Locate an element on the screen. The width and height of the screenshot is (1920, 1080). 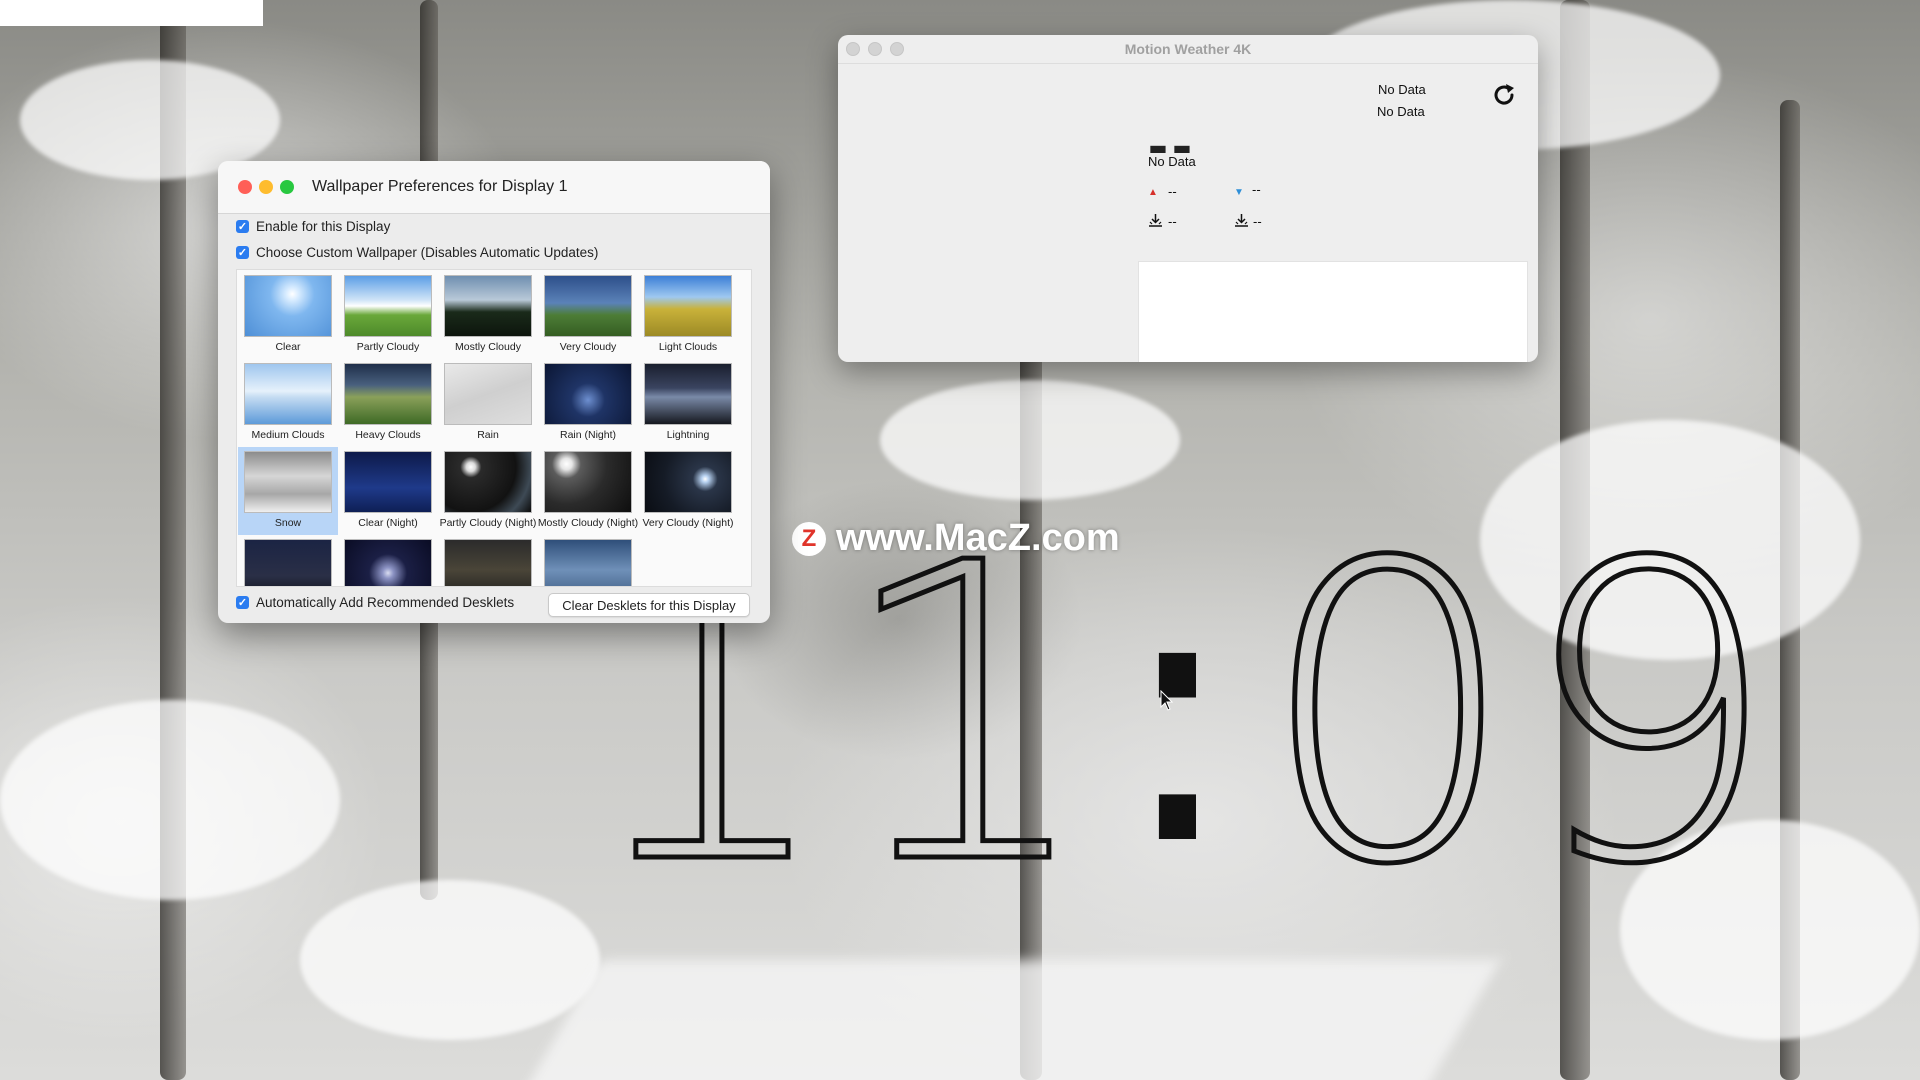
refresh-icon is located at coordinates (1504, 95).